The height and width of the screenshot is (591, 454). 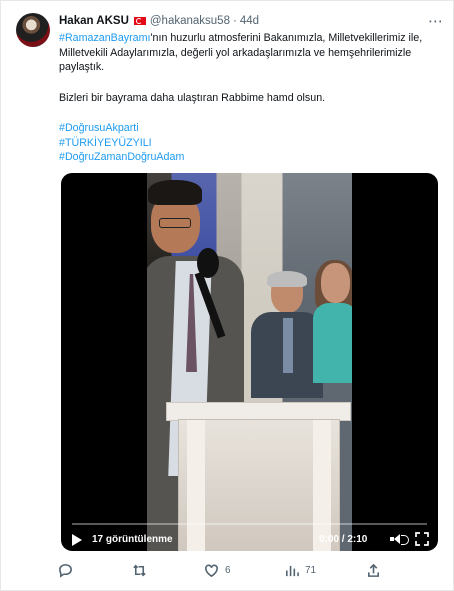 I want to click on retweet-icon, so click(x=139, y=570).